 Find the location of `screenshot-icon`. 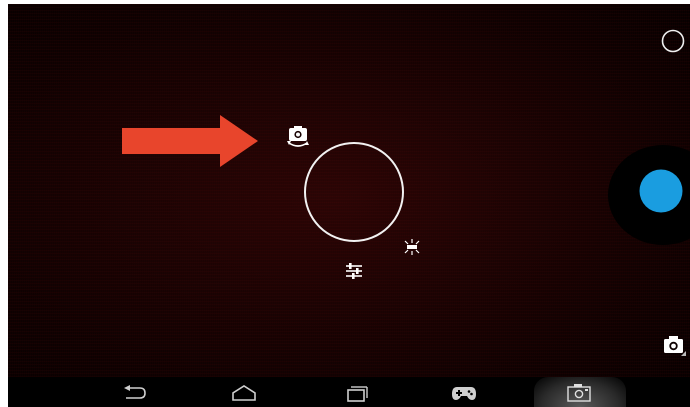

screenshot-icon is located at coordinates (579, 393).